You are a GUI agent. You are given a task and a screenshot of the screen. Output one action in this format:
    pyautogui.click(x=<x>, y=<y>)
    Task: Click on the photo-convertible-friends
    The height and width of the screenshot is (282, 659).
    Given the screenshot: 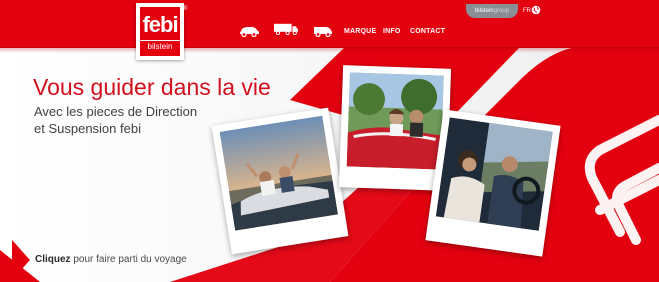 What is the action you would take?
    pyautogui.click(x=278, y=173)
    